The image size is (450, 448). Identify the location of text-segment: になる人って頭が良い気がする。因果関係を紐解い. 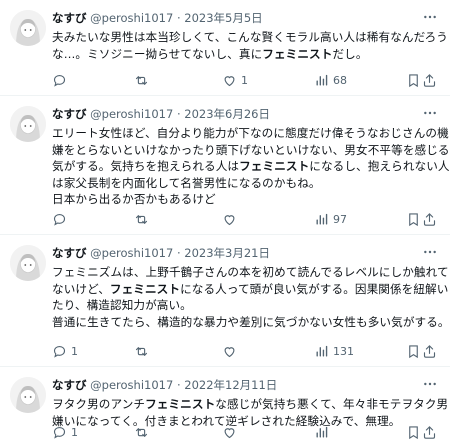
(314, 288).